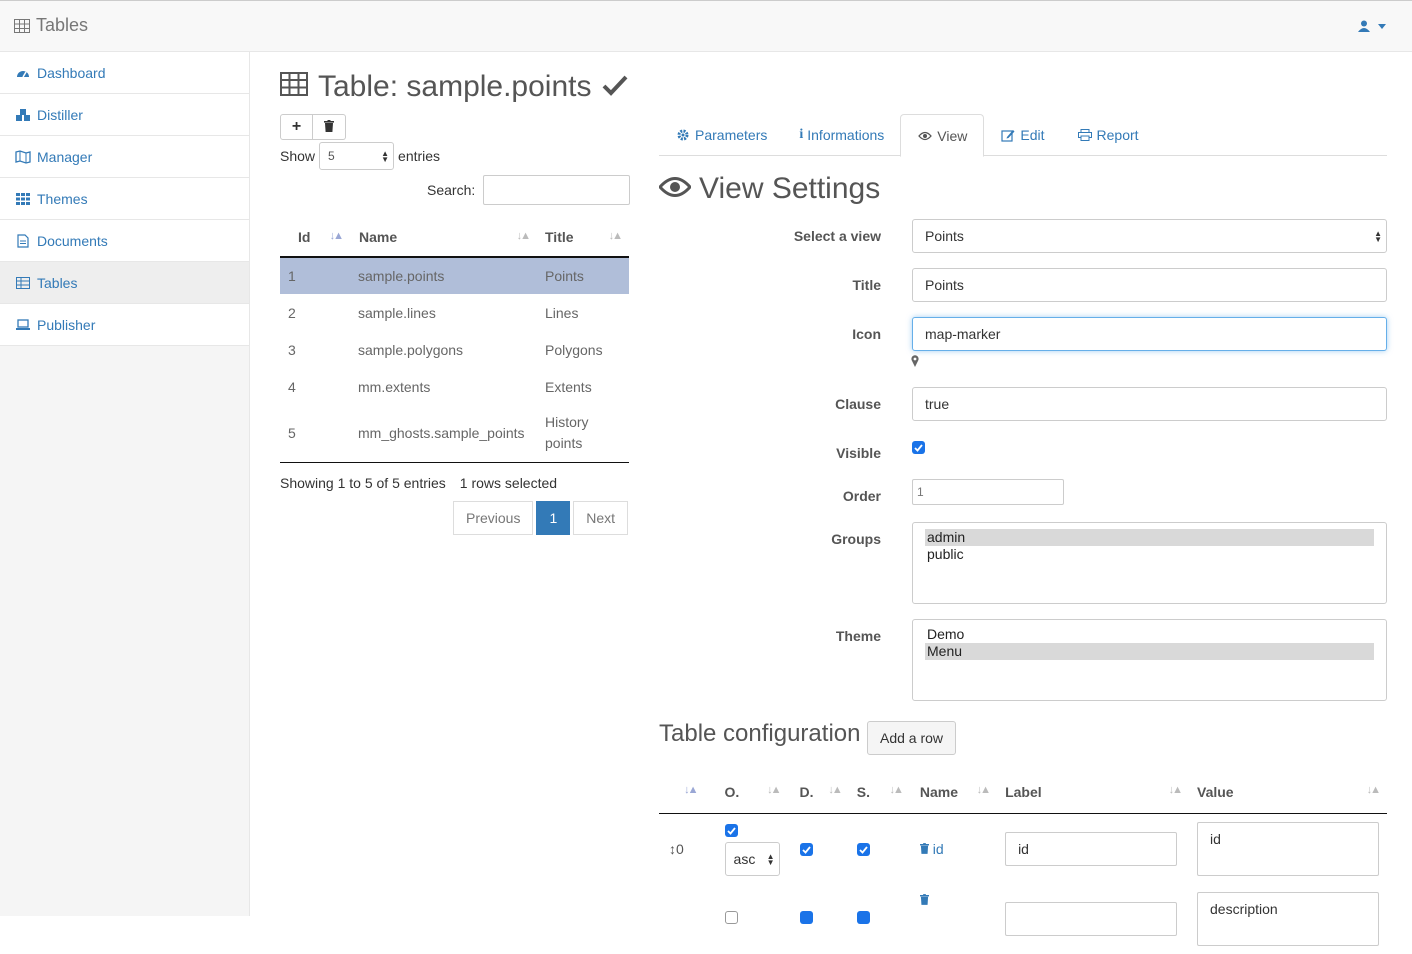 This screenshot has width=1412, height=954. I want to click on groups-option: admin, so click(1149, 537).